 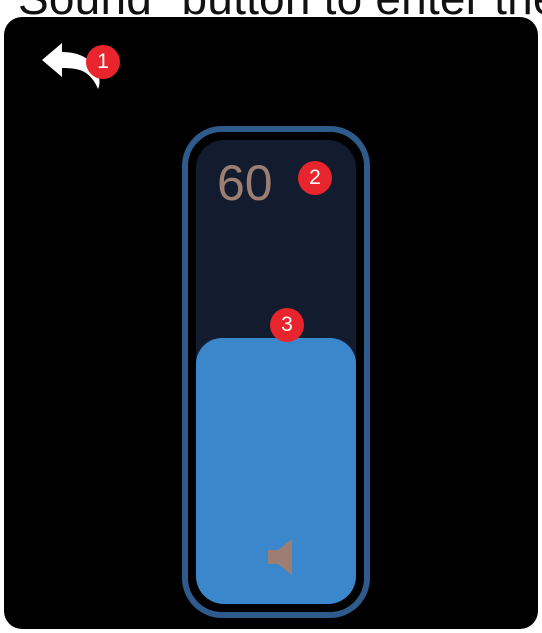 What do you see at coordinates (103, 62) in the screenshot?
I see `annotation-badge: 1` at bounding box center [103, 62].